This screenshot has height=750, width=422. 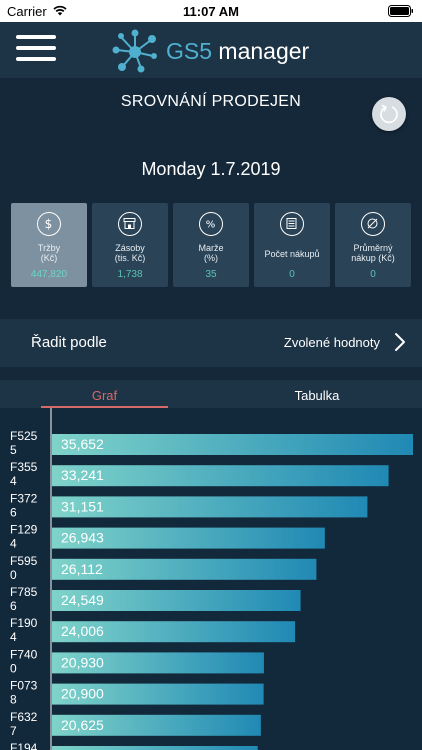 What do you see at coordinates (24, 443) in the screenshot?
I see `category-label: F525 5` at bounding box center [24, 443].